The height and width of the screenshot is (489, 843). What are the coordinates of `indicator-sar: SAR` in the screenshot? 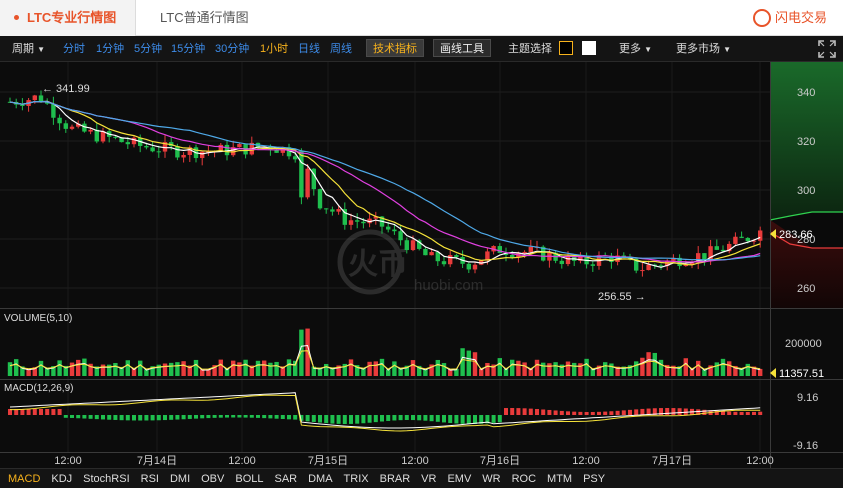 It's located at (285, 479).